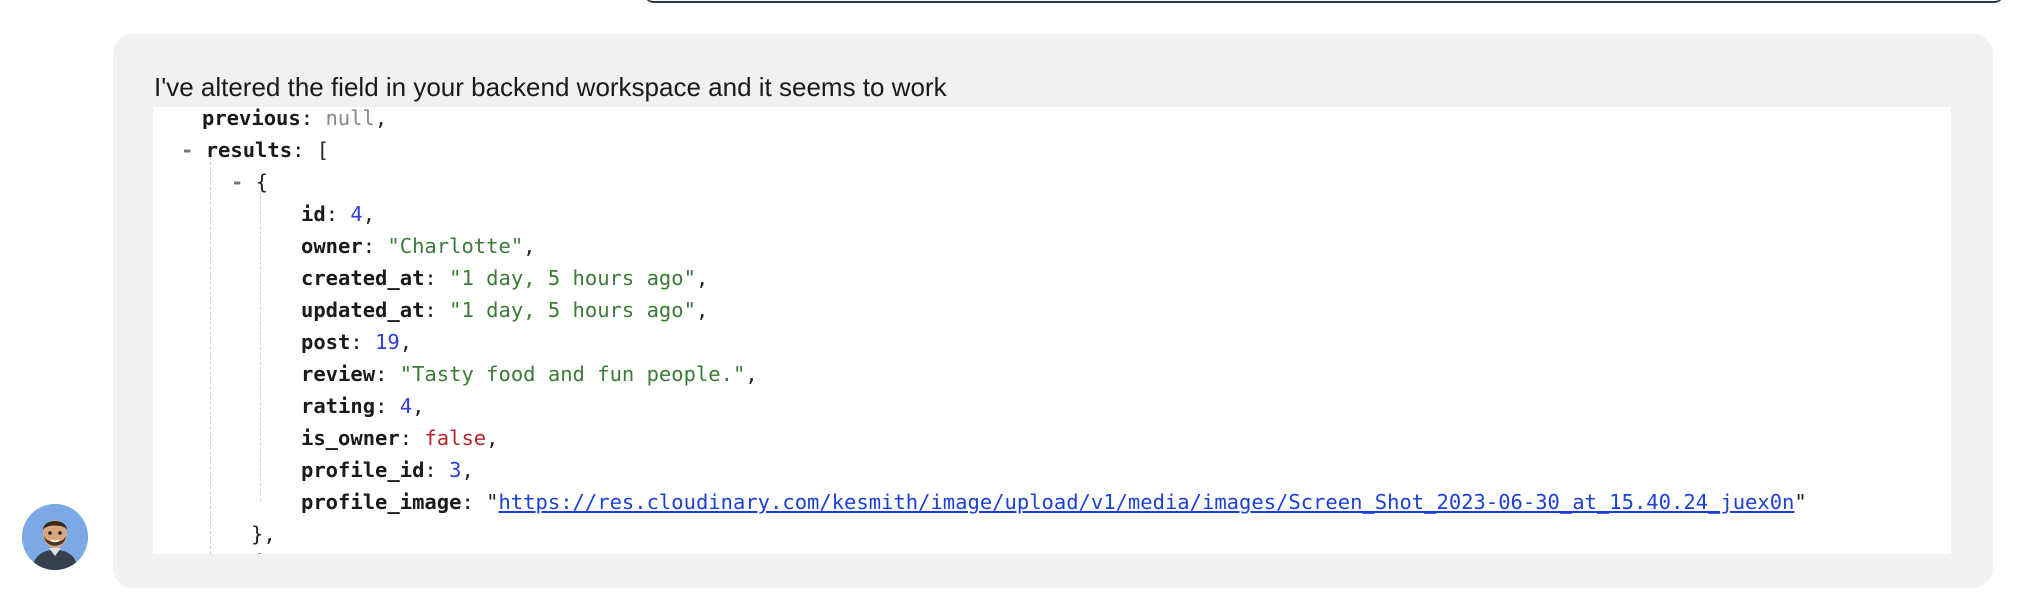 This screenshot has width=2044, height=610. I want to click on json-field-profile-id: profile_id: 3,, so click(387, 470).